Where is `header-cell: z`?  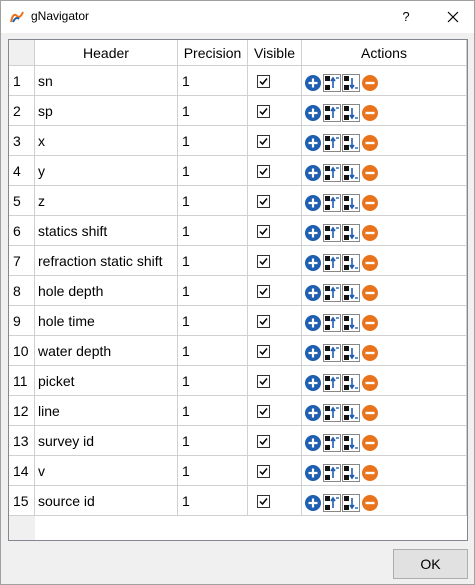 header-cell: z is located at coordinates (106, 201).